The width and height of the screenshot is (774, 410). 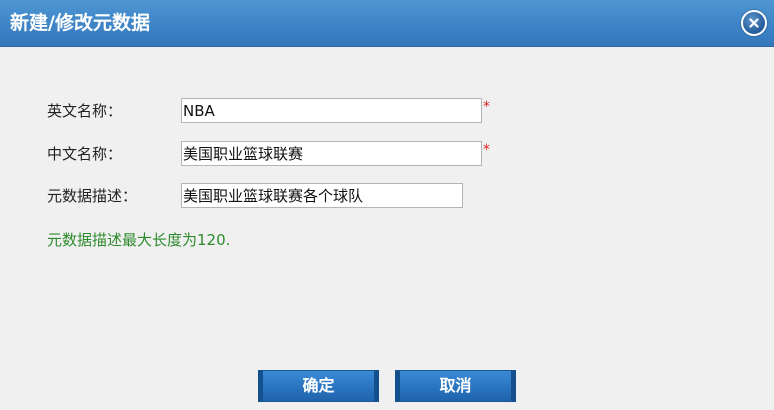 What do you see at coordinates (486, 150) in the screenshot?
I see `chinese-name-required-mark: *` at bounding box center [486, 150].